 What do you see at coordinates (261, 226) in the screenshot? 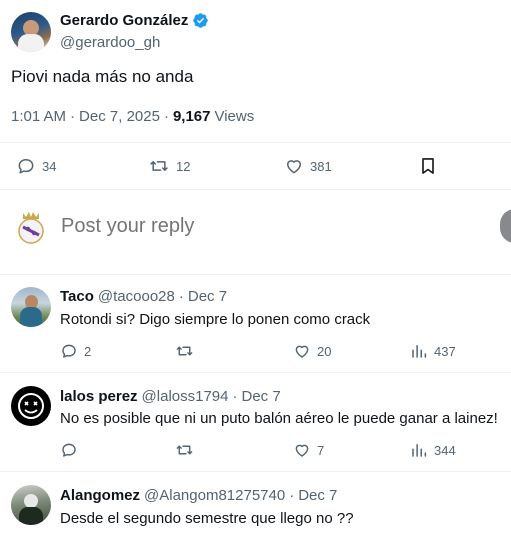
I see `reply-input` at bounding box center [261, 226].